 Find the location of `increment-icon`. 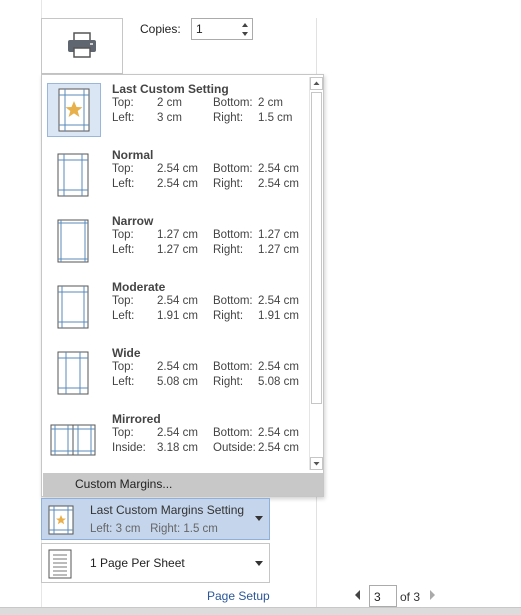

increment-icon is located at coordinates (245, 25).